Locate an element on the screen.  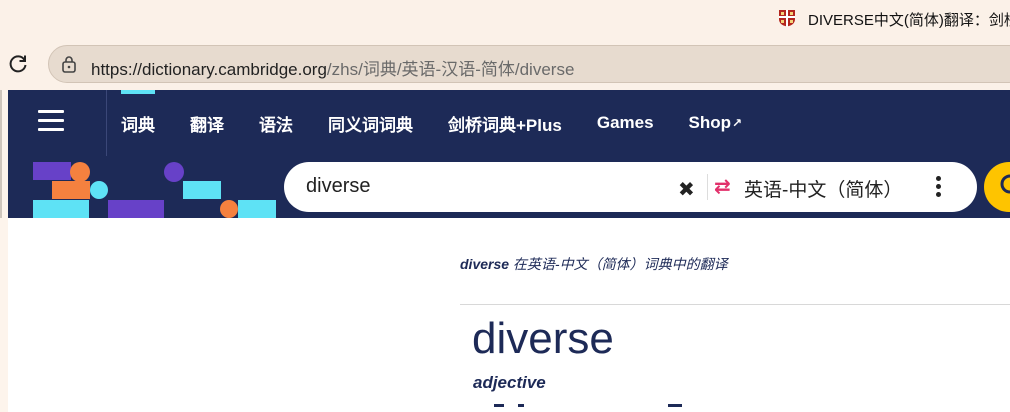
nav-item-label: 翻译 is located at coordinates (207, 125).